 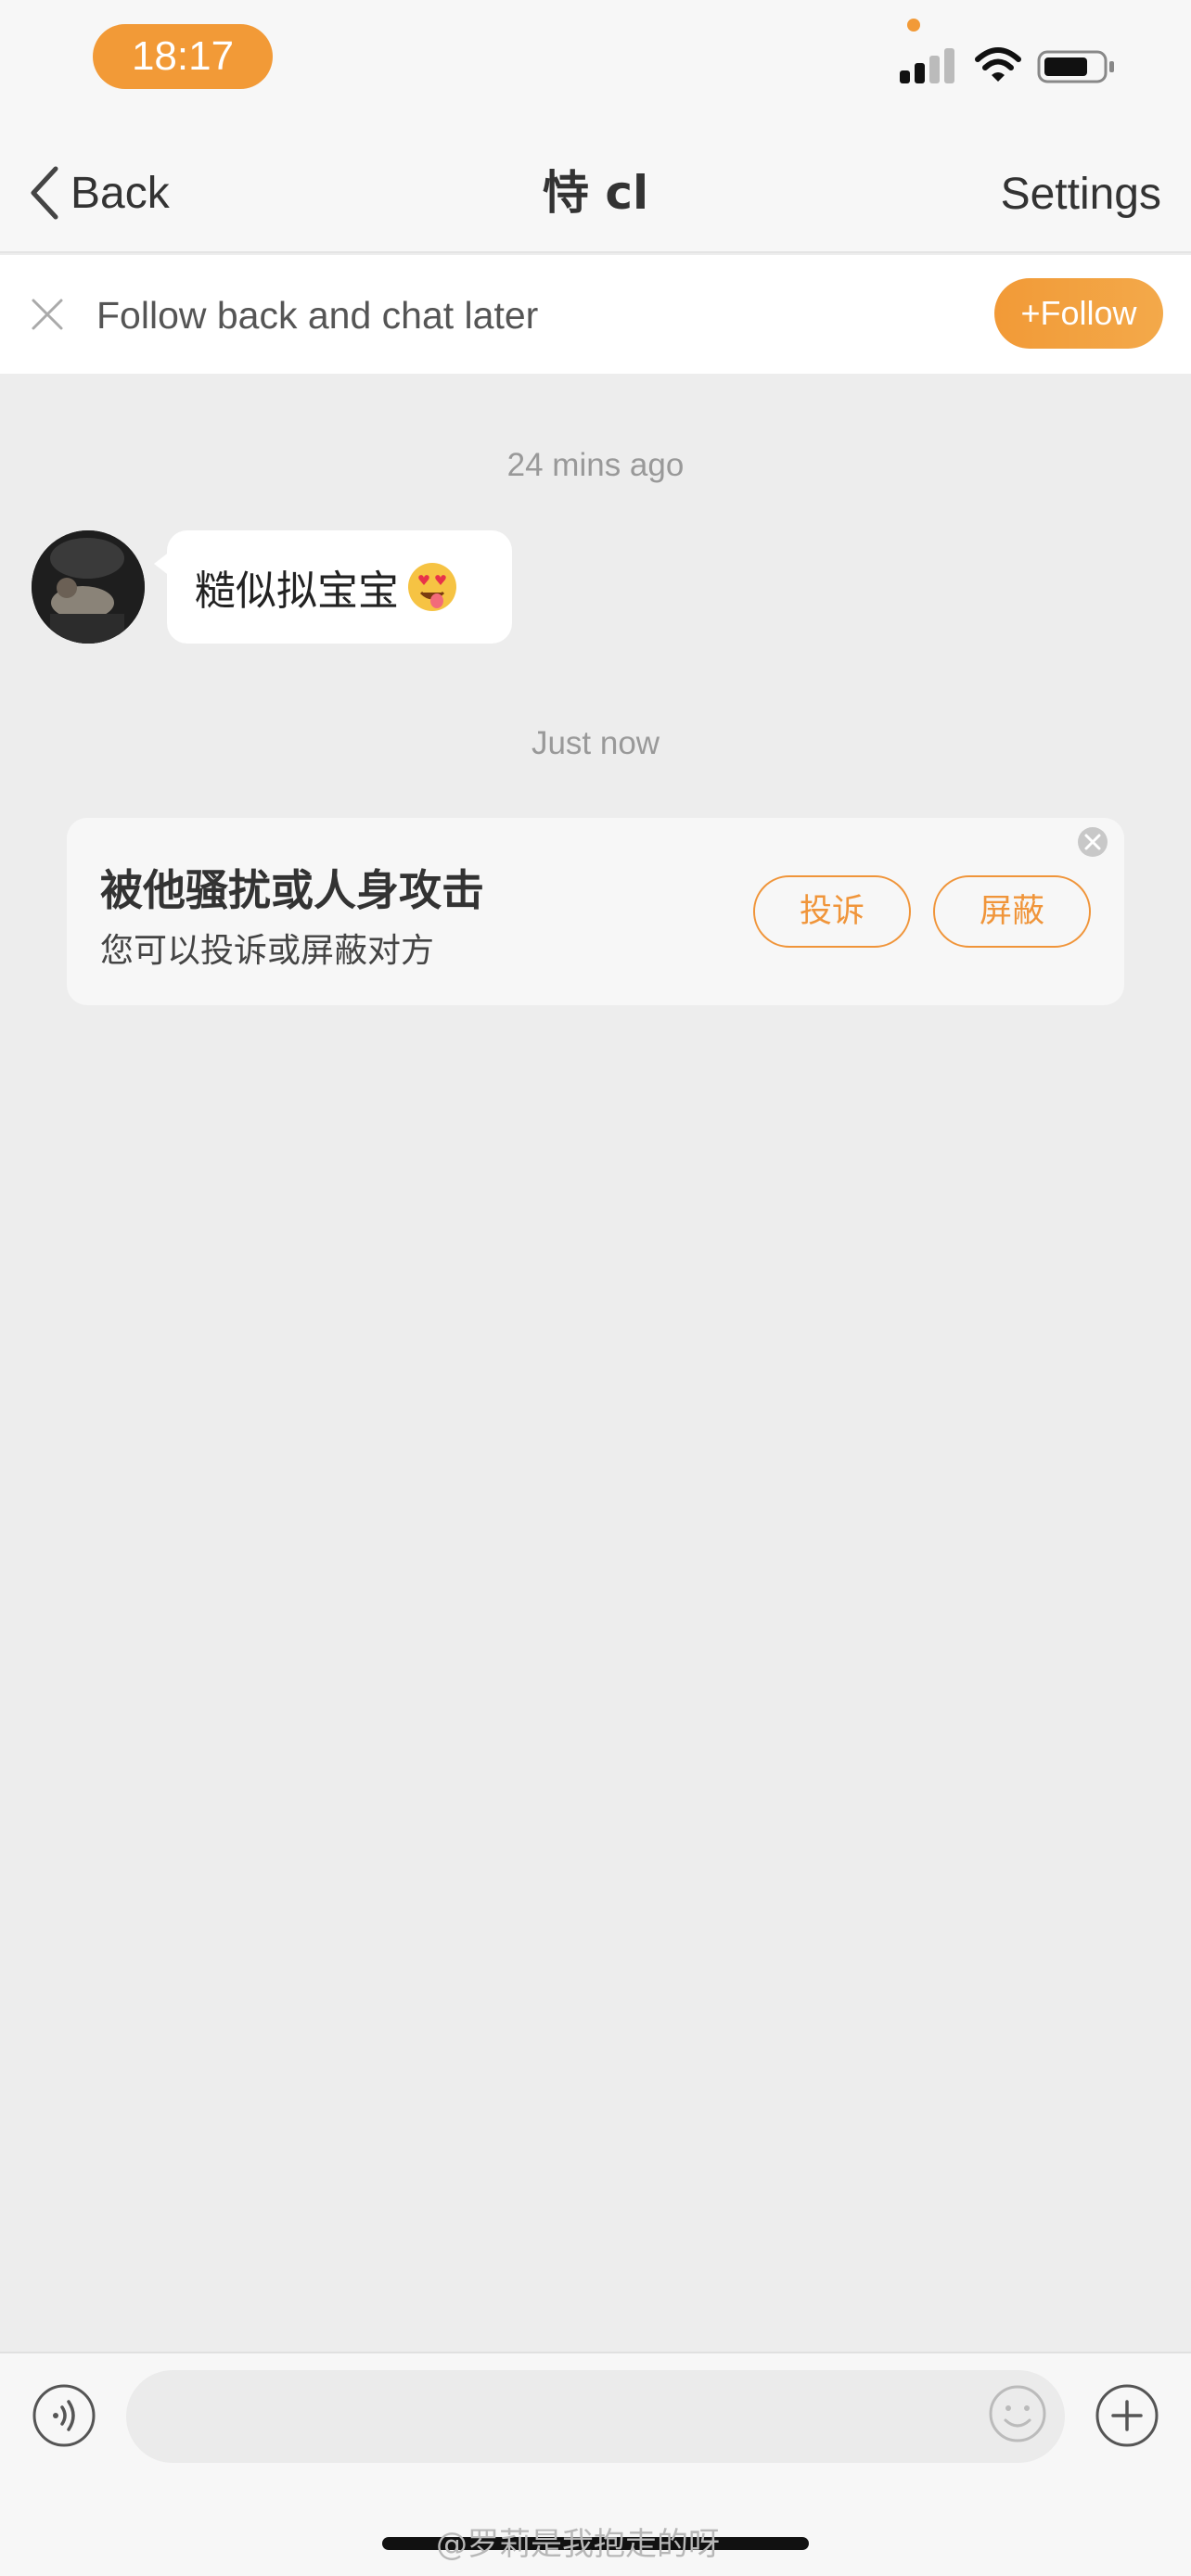 What do you see at coordinates (927, 66) in the screenshot?
I see `cellular-signal-icon` at bounding box center [927, 66].